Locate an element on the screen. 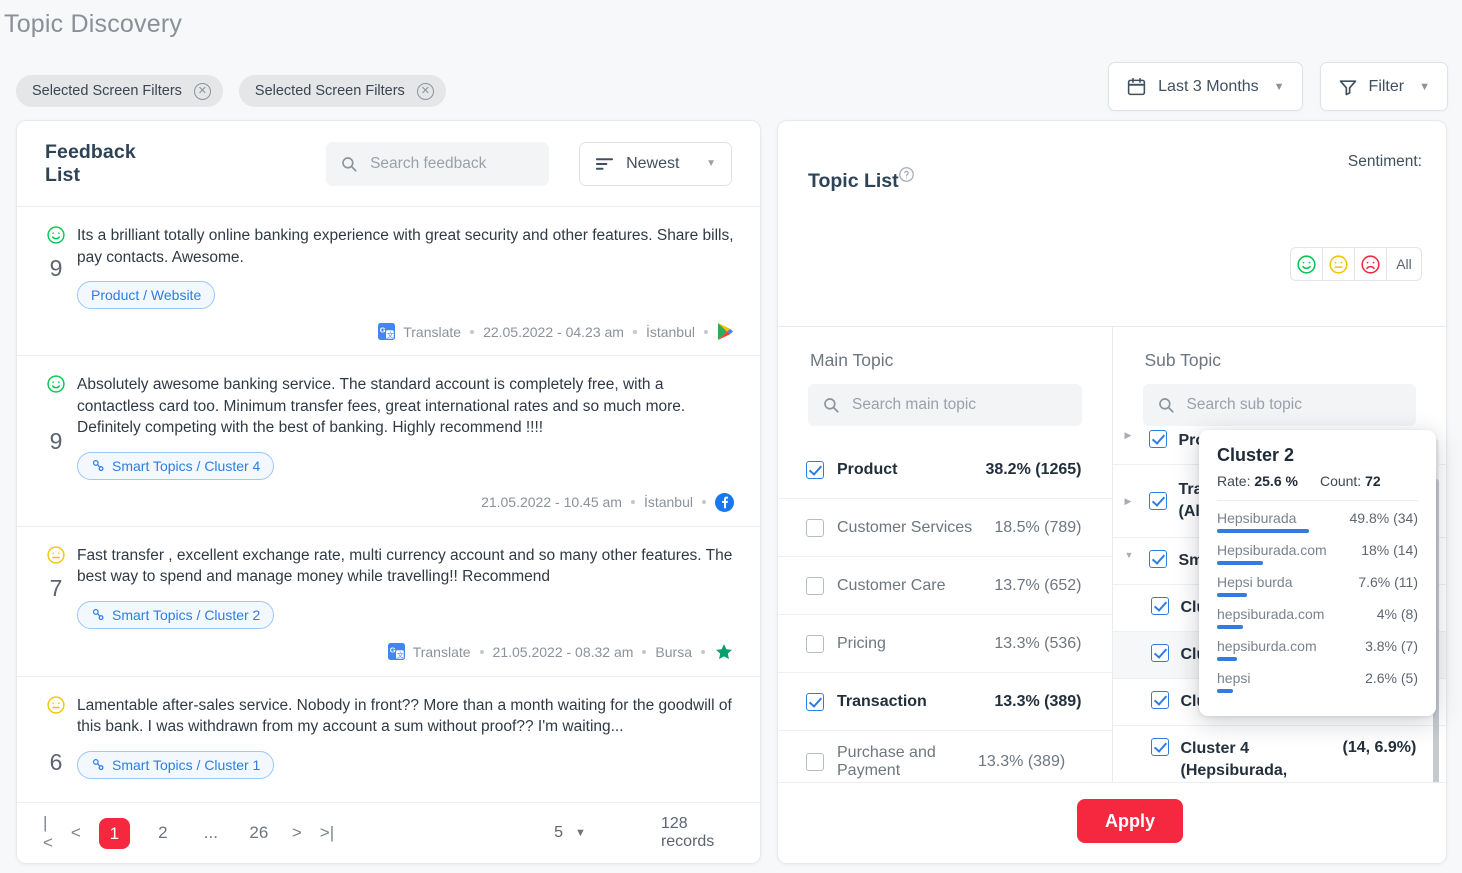 The image size is (1462, 873). tooltip-divider is located at coordinates (1317, 500).